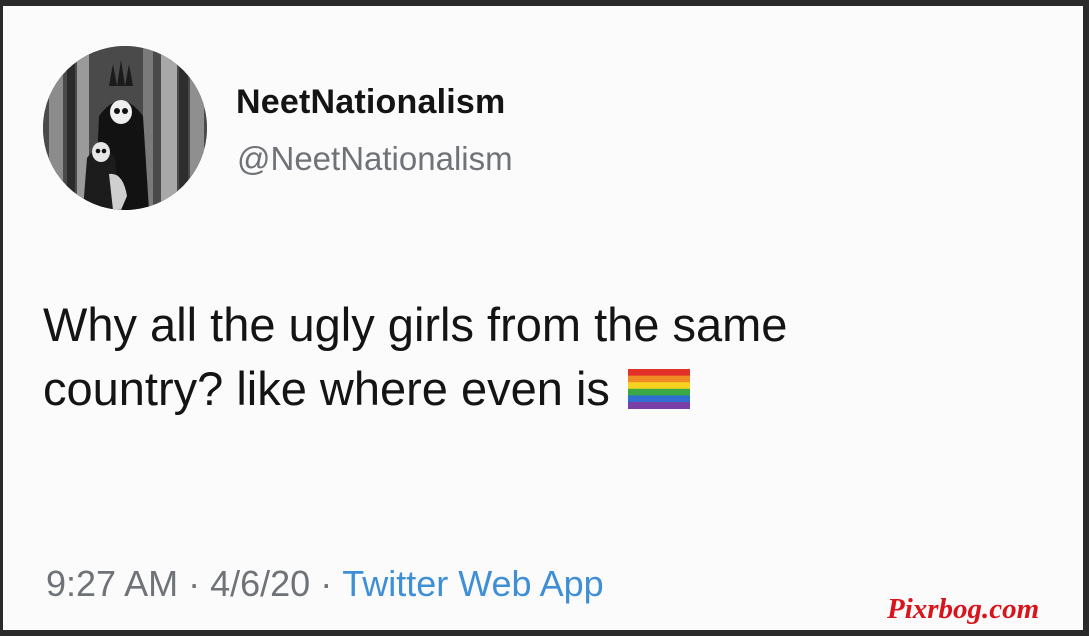 The width and height of the screenshot is (1089, 636). I want to click on rainbow-flag-icon, so click(658, 388).